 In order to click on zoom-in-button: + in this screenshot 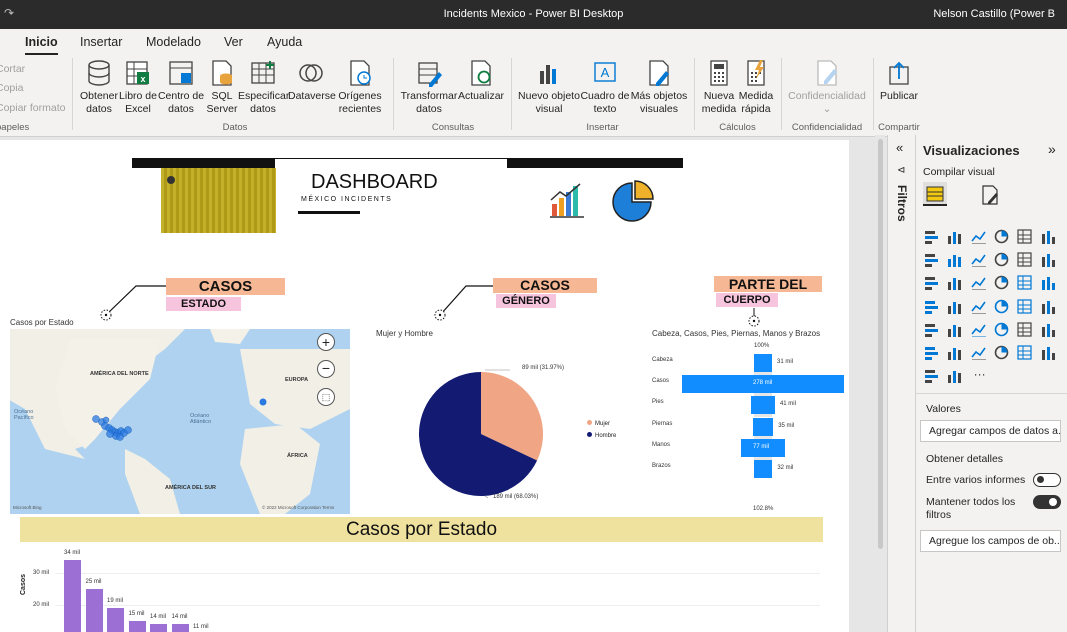, I will do `click(326, 342)`.